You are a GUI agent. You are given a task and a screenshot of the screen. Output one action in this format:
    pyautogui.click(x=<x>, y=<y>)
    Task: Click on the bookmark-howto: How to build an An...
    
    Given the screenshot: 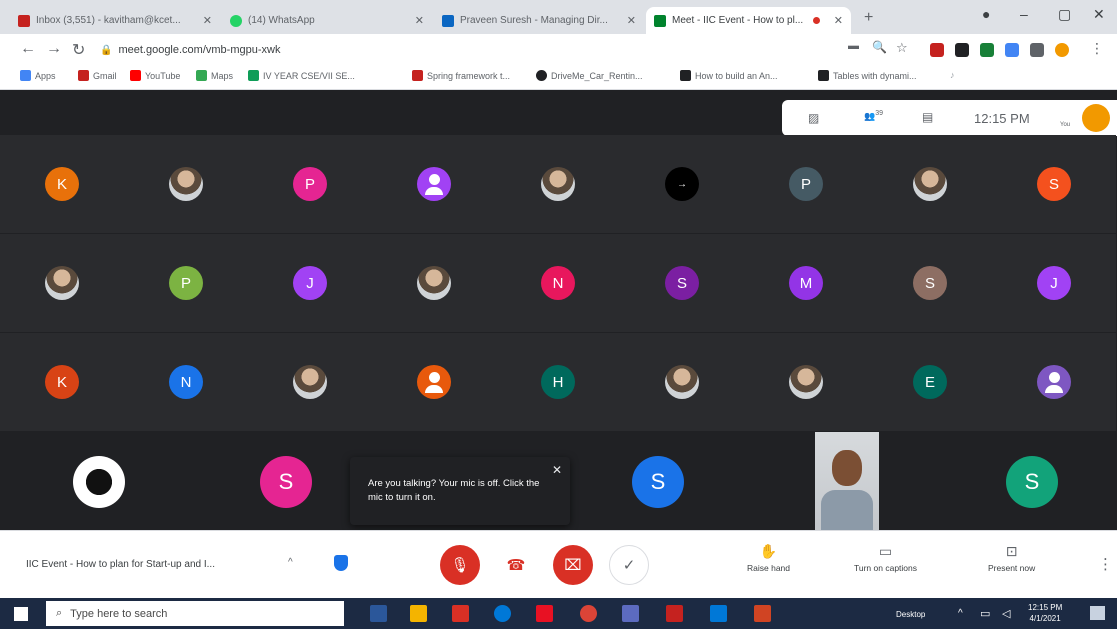 What is the action you would take?
    pyautogui.click(x=729, y=75)
    